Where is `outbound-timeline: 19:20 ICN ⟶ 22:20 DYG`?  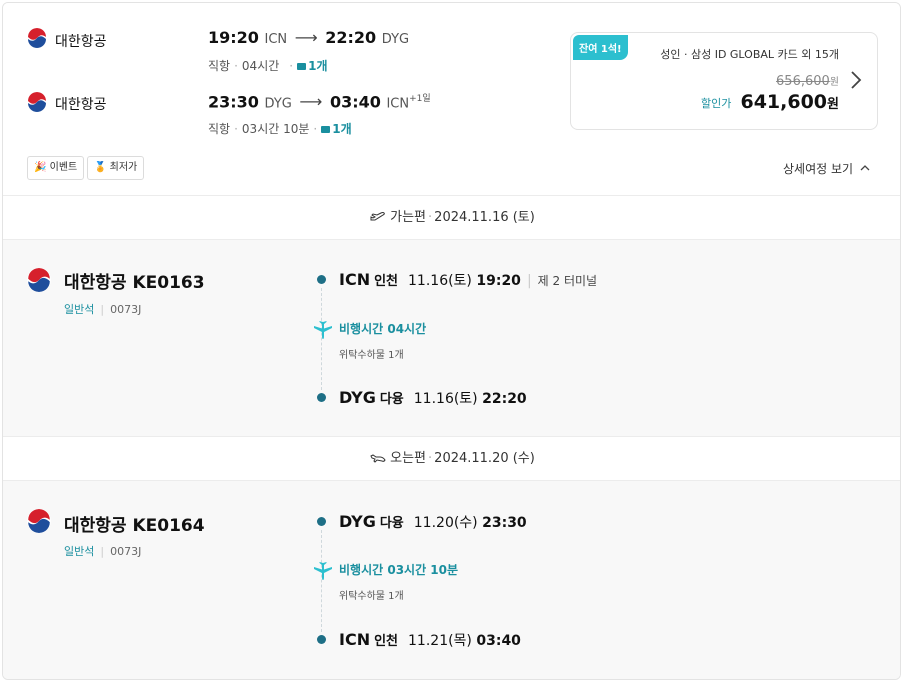
outbound-timeline: 19:20 ICN ⟶ 22:20 DYG is located at coordinates (308, 37).